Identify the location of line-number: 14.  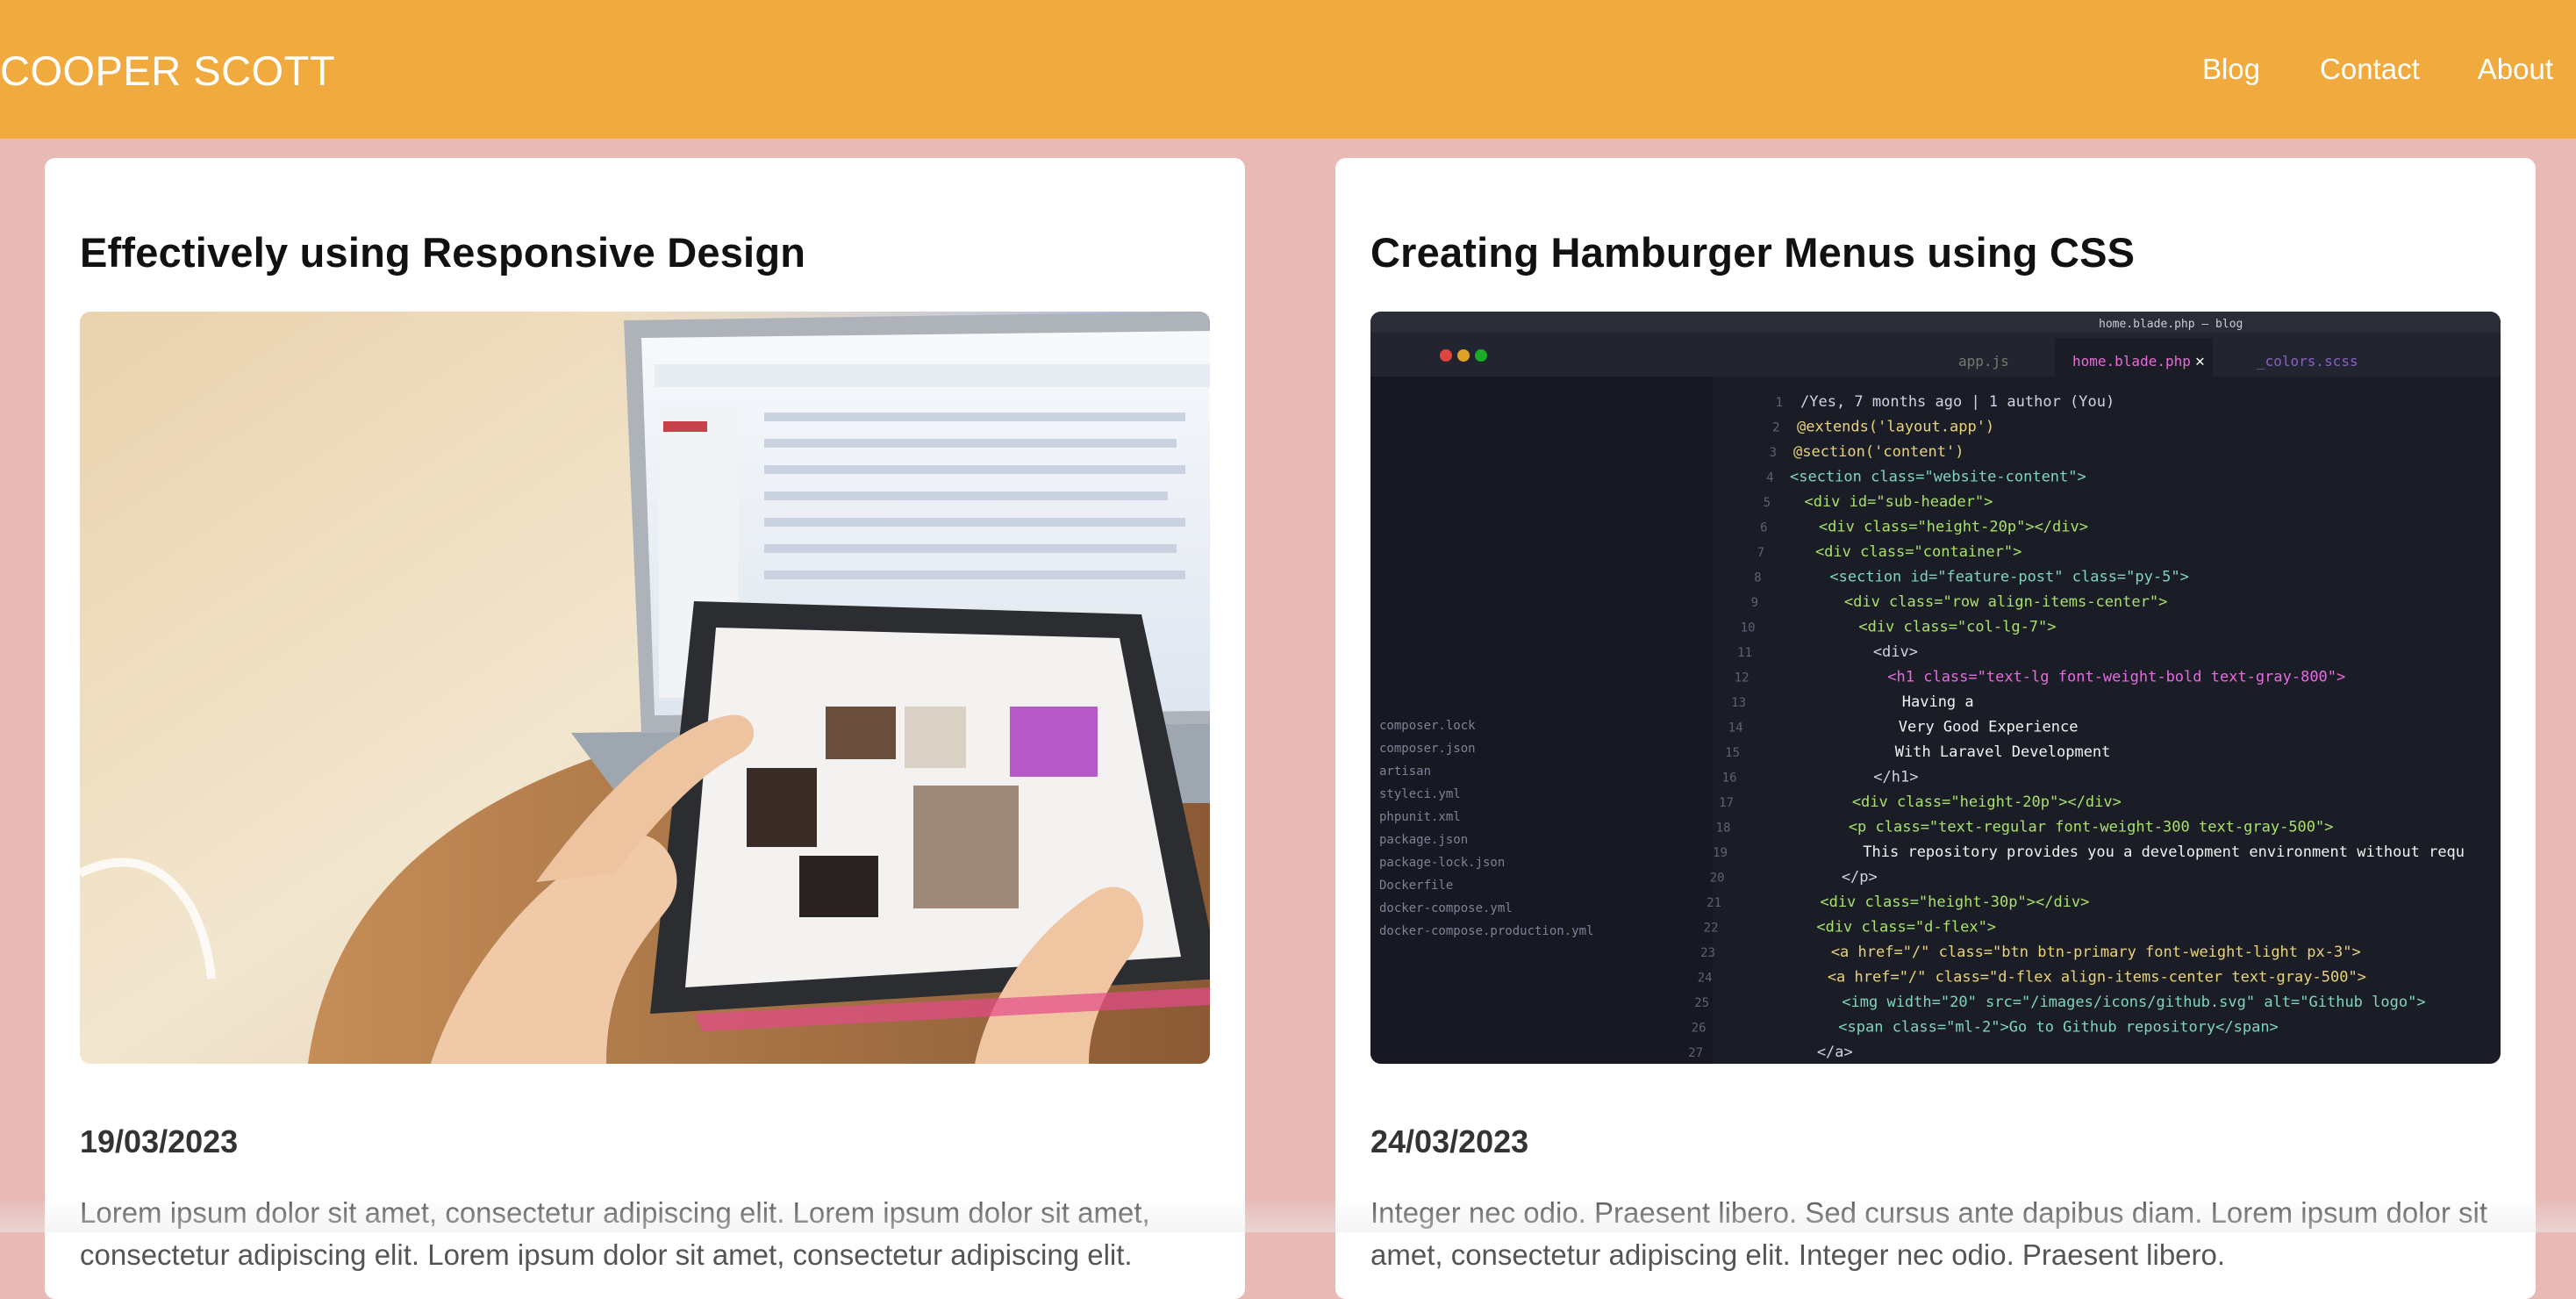
(1735, 728).